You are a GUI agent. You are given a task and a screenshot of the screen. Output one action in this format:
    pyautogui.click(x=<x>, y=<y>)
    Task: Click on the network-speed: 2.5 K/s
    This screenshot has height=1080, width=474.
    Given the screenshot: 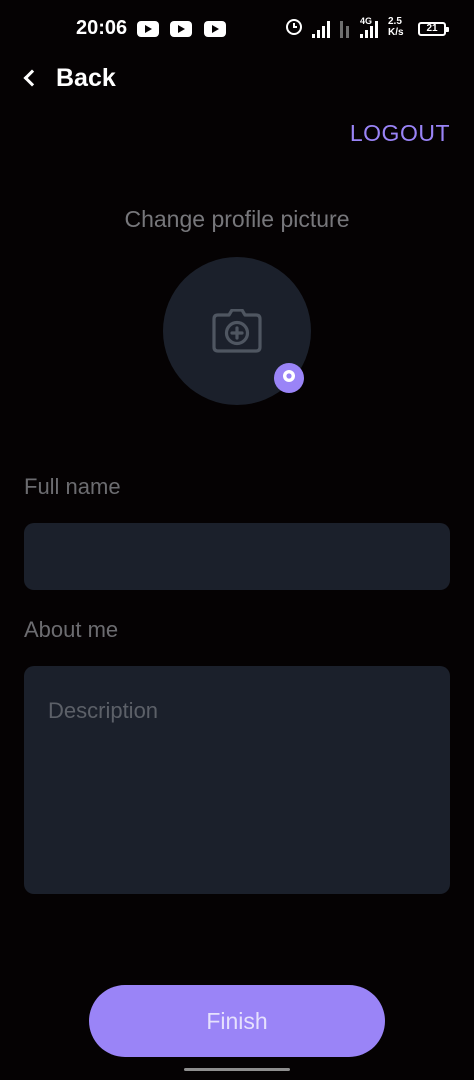 What is the action you would take?
    pyautogui.click(x=396, y=27)
    